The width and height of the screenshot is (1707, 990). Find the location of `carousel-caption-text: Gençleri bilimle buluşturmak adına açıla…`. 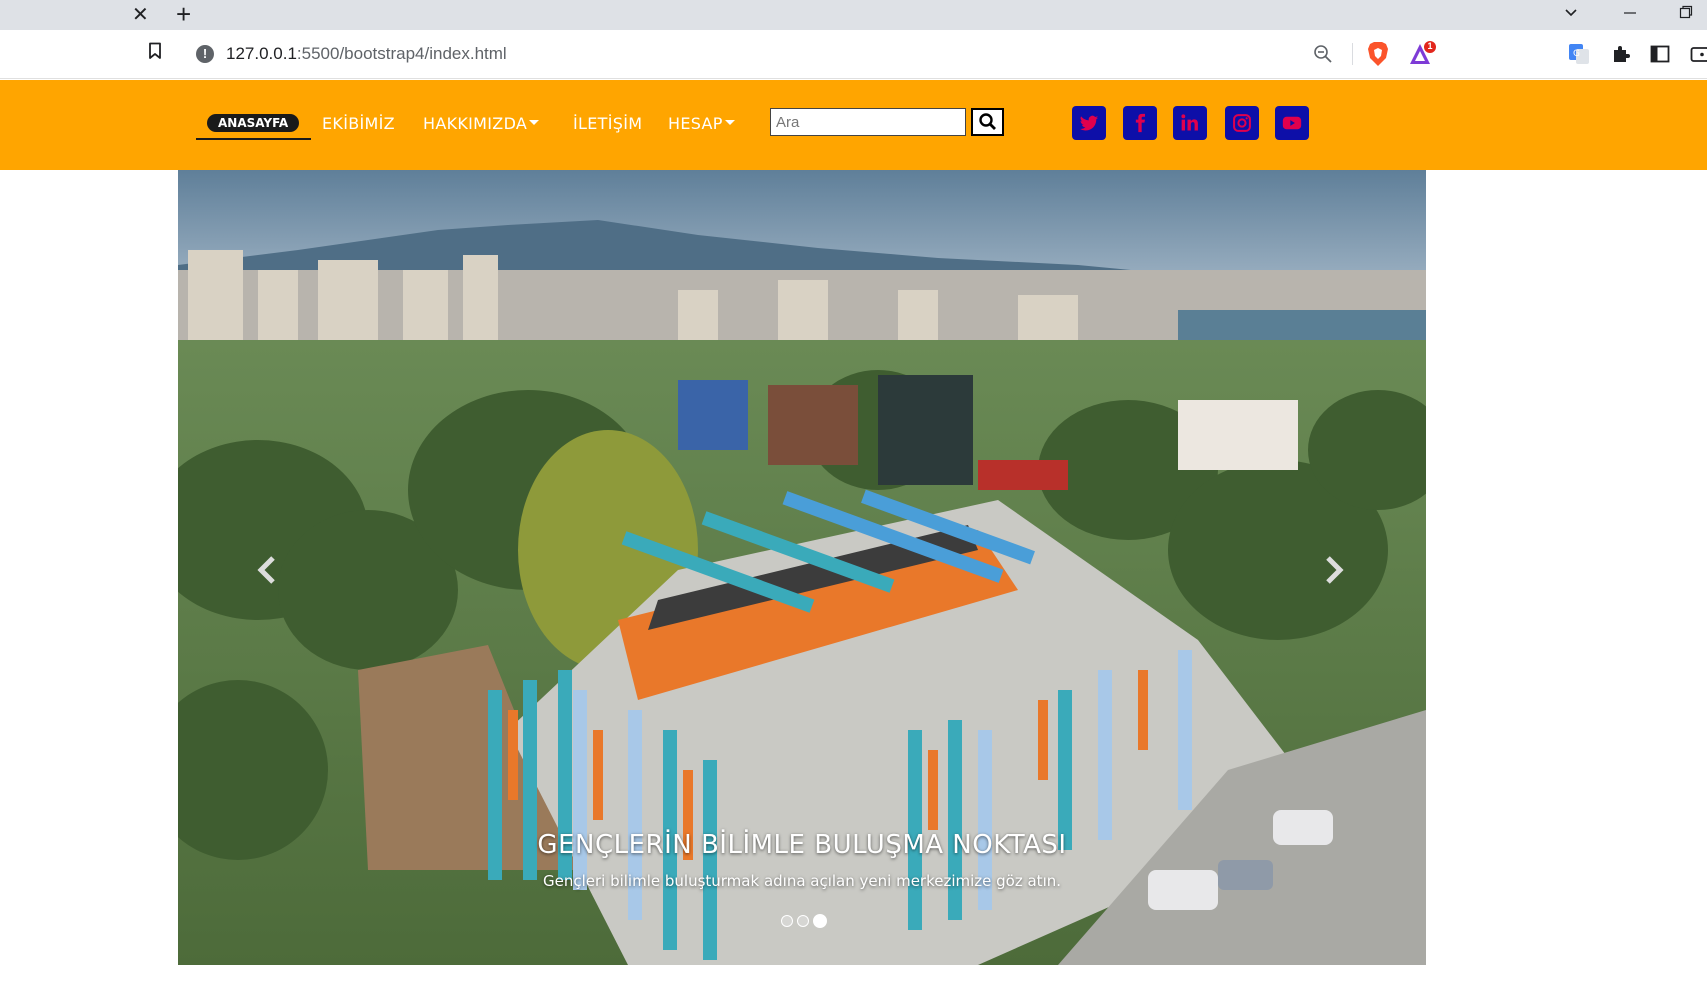

carousel-caption-text: Gençleri bilimle buluşturmak adına açıla… is located at coordinates (802, 881).